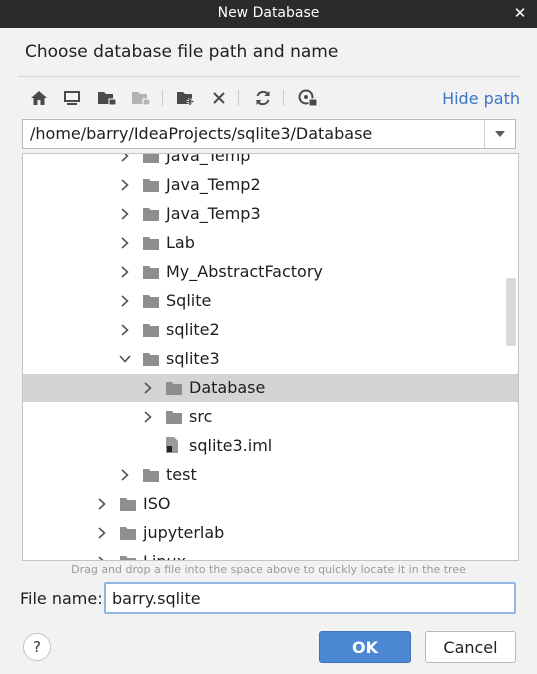  I want to click on tree-row: Sqlite, so click(270, 301).